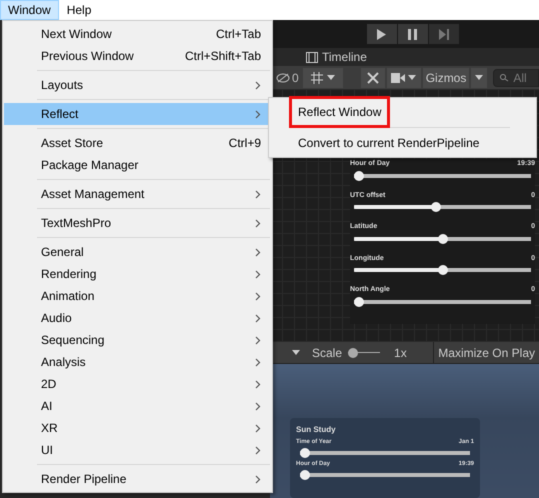 This screenshot has height=498, width=539. What do you see at coordinates (505, 78) in the screenshot?
I see `search-icon` at bounding box center [505, 78].